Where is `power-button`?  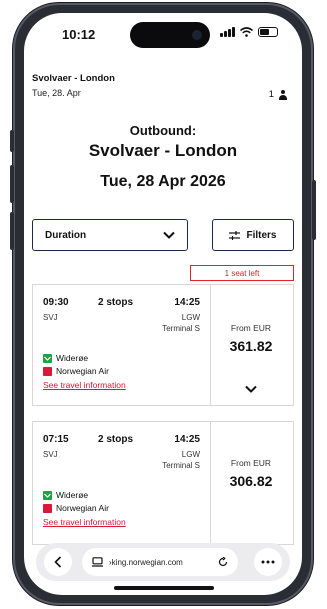 power-button is located at coordinates (314, 210).